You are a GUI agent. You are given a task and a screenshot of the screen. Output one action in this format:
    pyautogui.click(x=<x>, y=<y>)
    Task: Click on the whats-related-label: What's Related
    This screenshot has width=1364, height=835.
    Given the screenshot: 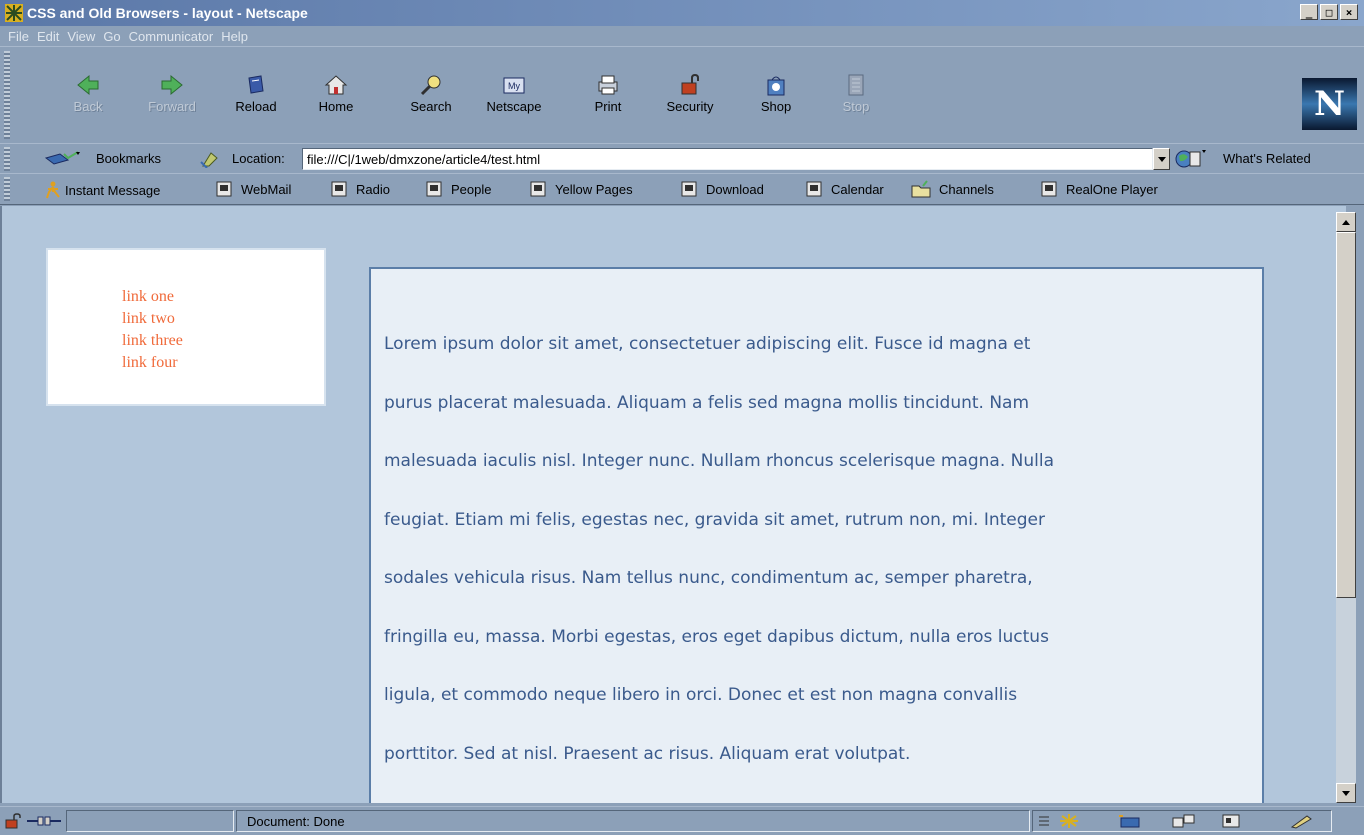 What is the action you would take?
    pyautogui.click(x=1267, y=158)
    